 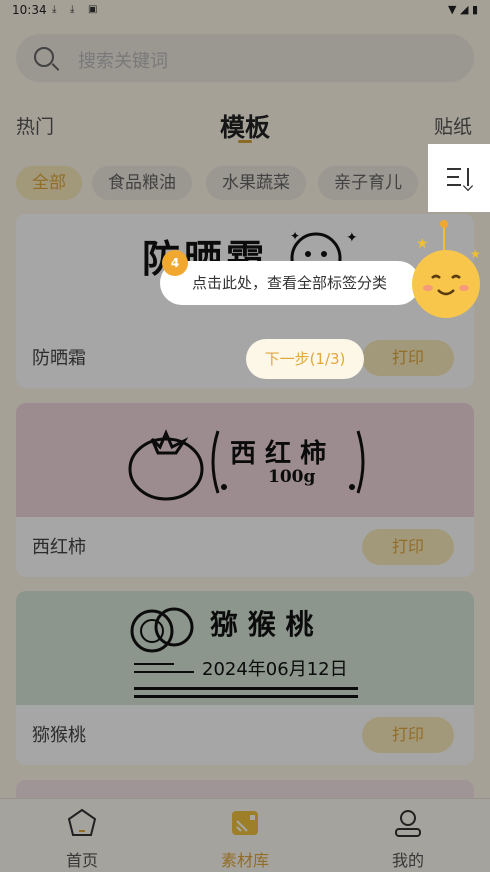 What do you see at coordinates (59, 358) in the screenshot?
I see `card-name: 防晒霜` at bounding box center [59, 358].